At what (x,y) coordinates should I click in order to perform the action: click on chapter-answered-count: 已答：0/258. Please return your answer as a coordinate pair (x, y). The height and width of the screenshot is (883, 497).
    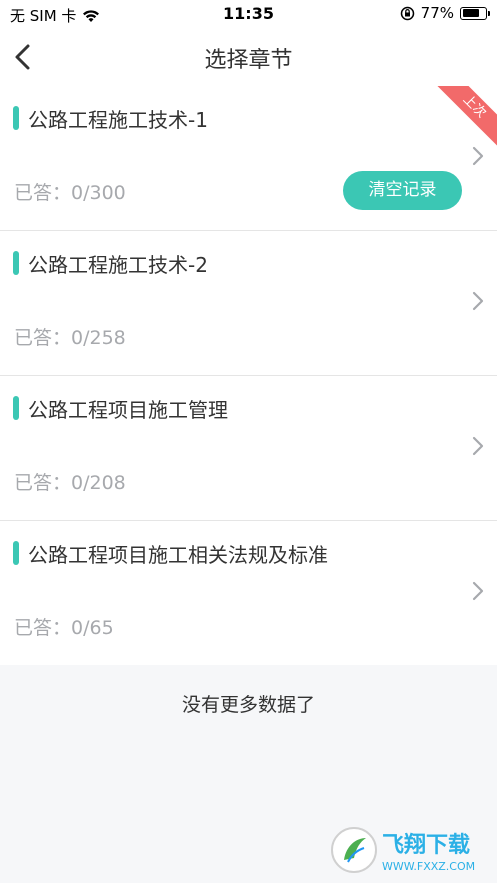
    Looking at the image, I should click on (70, 338).